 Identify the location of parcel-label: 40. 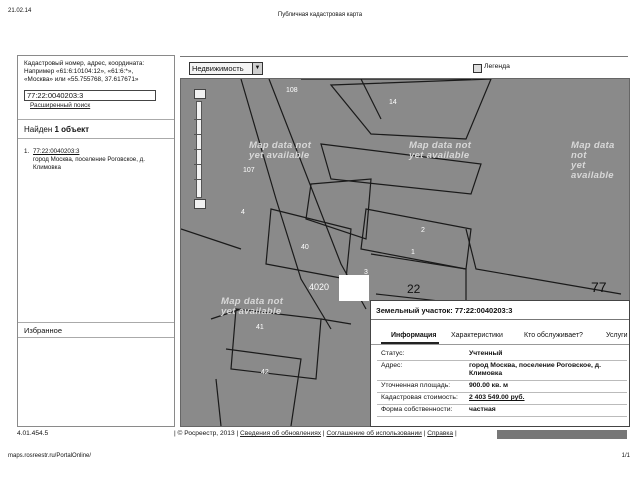
(305, 247).